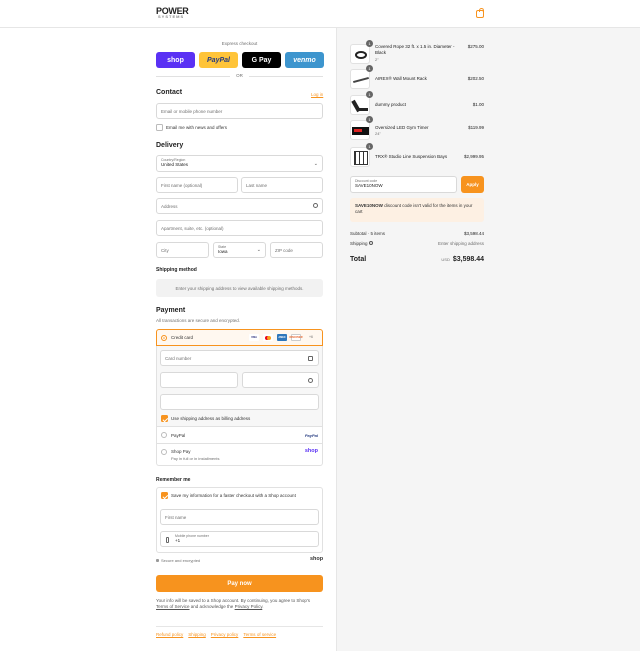 This screenshot has height=651, width=640. Describe the element at coordinates (169, 634) in the screenshot. I see `refund-policy-link: Refund policy` at that location.